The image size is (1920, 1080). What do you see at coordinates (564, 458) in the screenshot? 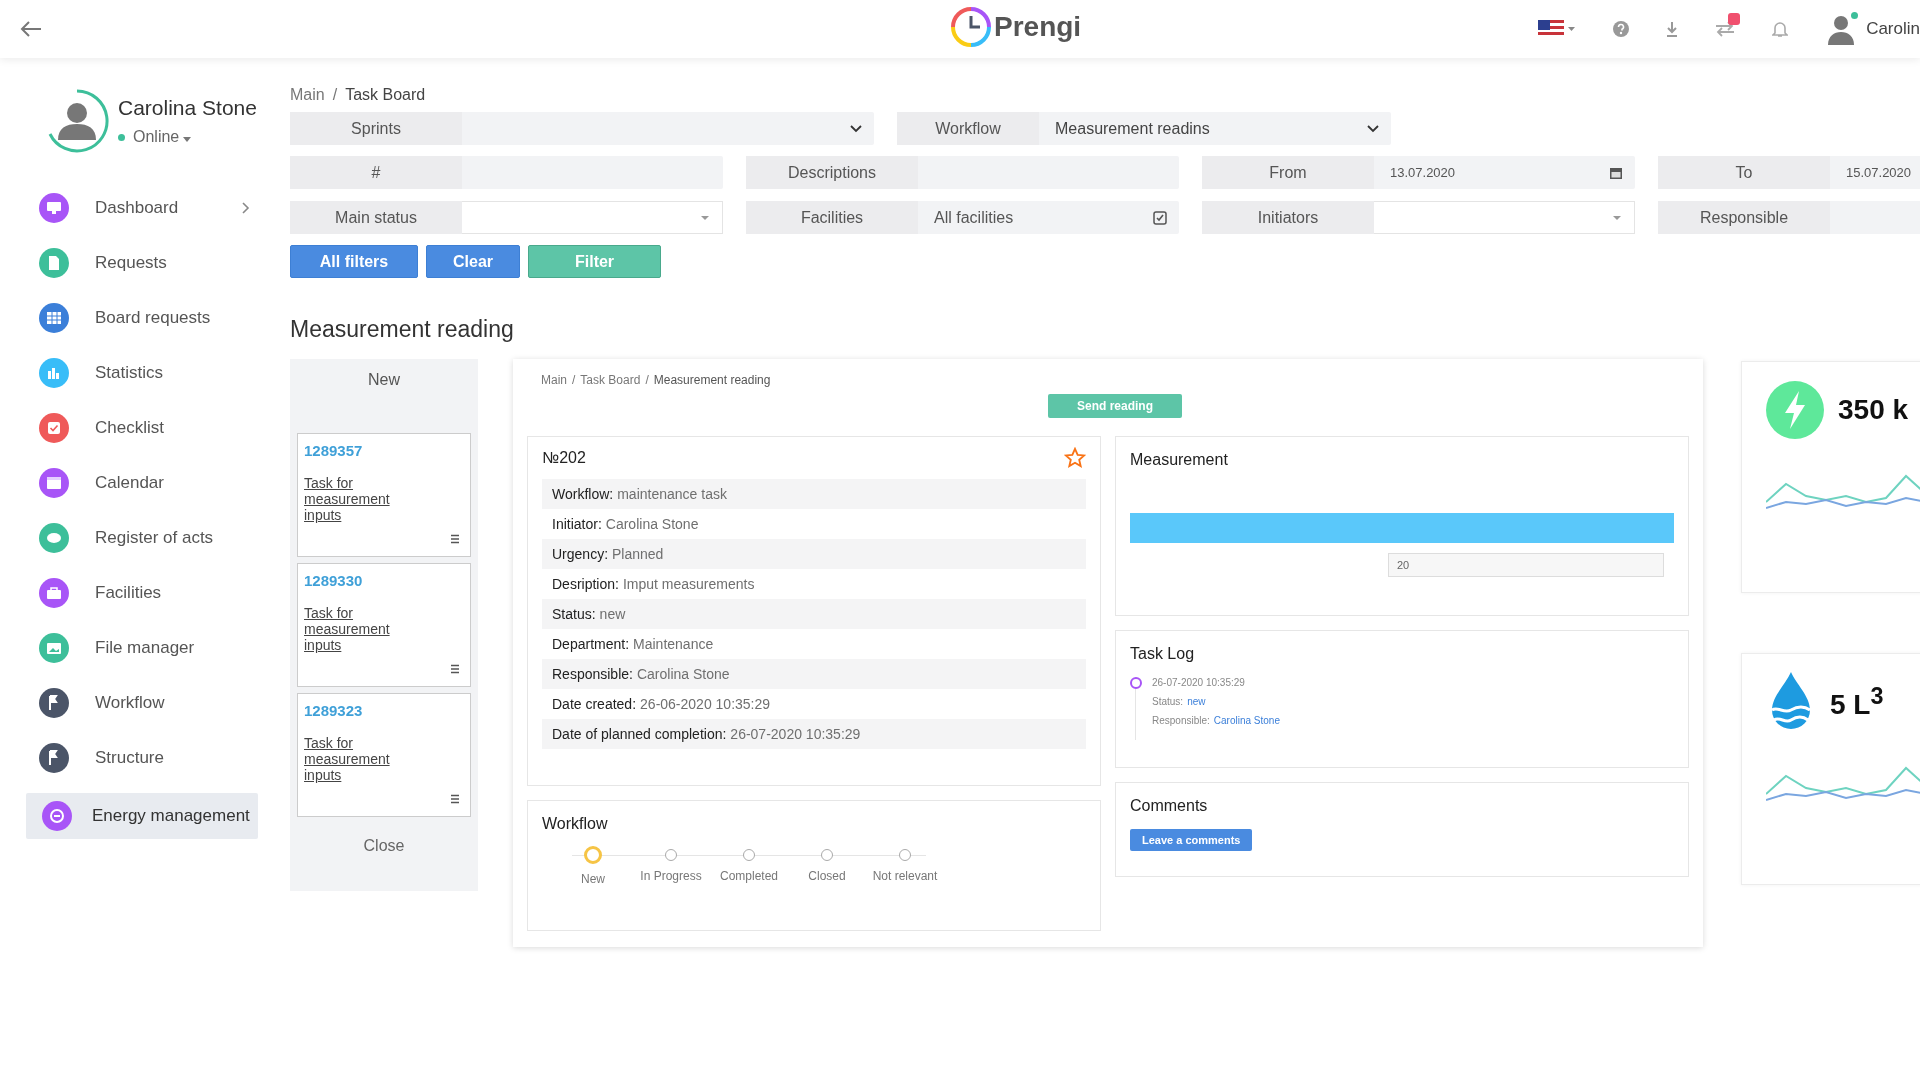
I see `task-number: №202` at bounding box center [564, 458].